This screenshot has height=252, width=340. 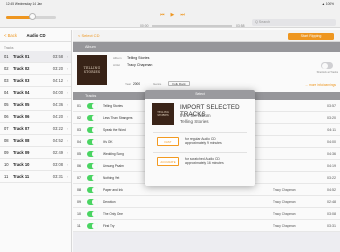 What do you see at coordinates (194, 121) in the screenshot?
I see `dialog-album-name: Telling Stories` at bounding box center [194, 121].